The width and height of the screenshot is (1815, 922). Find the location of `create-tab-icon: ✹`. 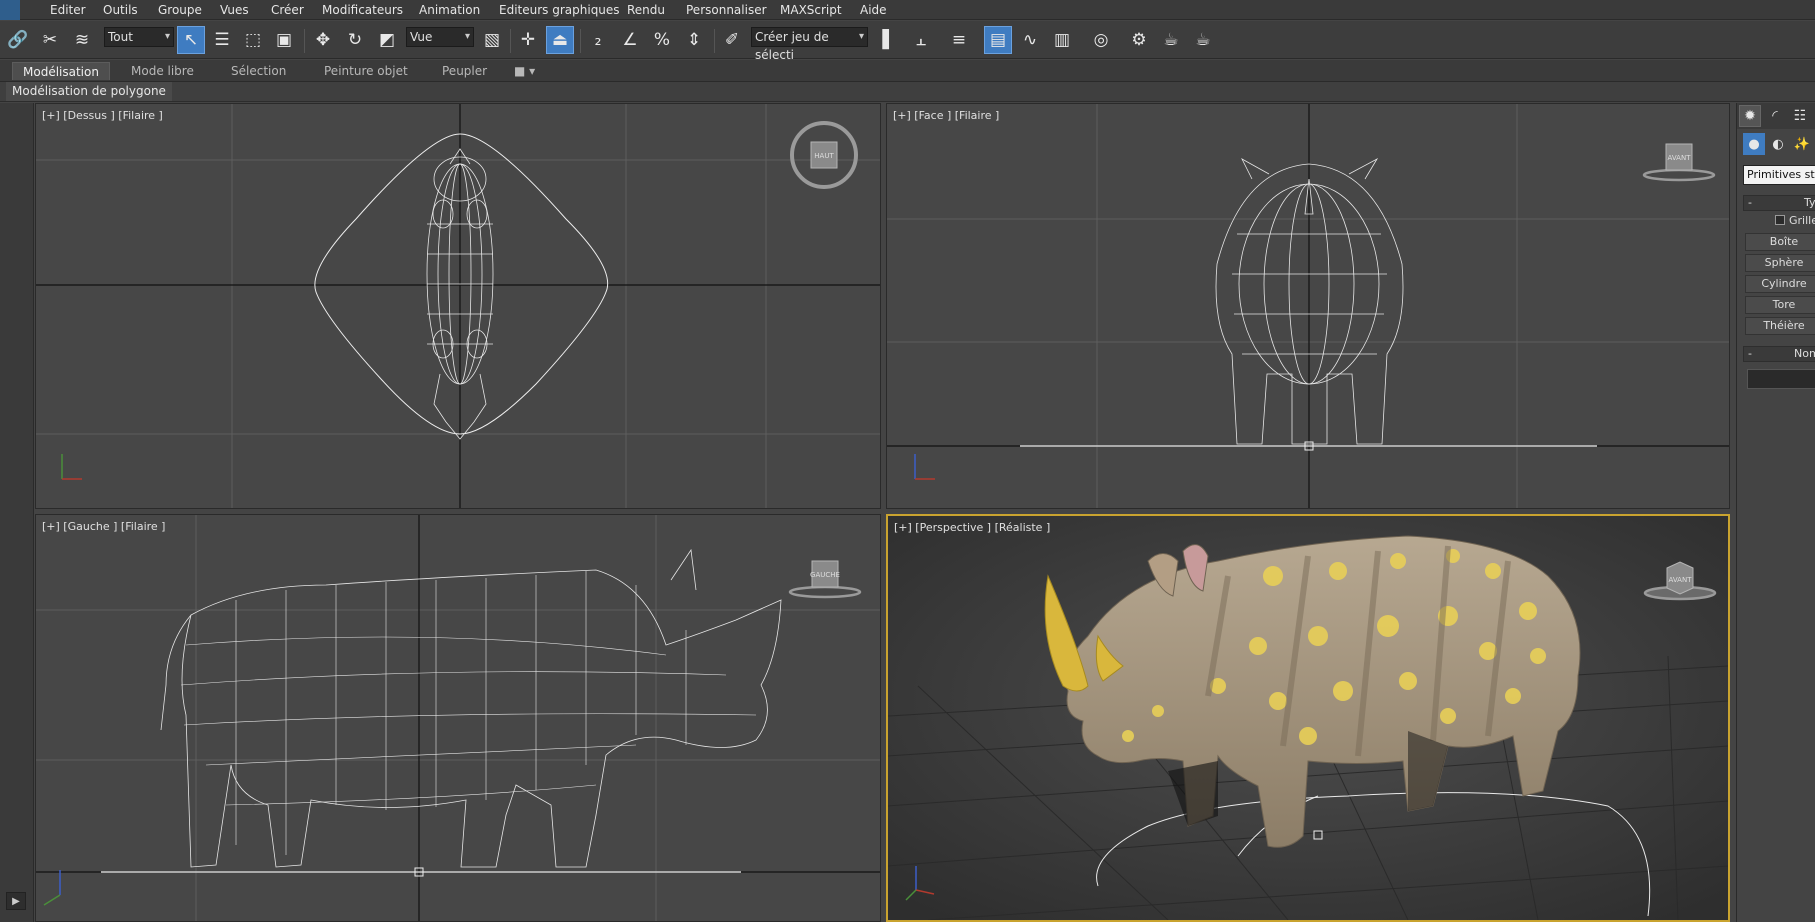

create-tab-icon: ✹ is located at coordinates (1750, 116).